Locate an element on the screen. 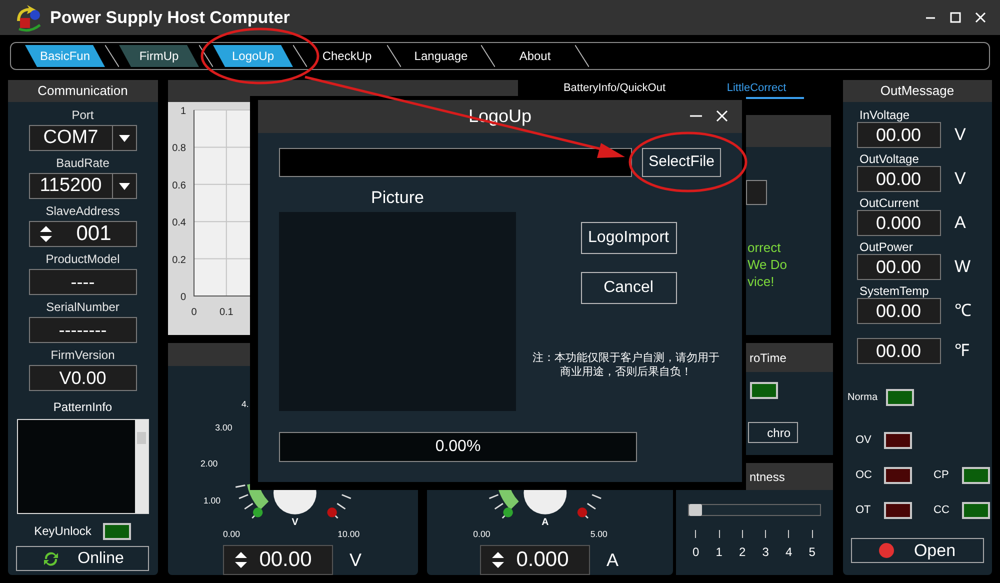 The height and width of the screenshot is (583, 1000). indicator-label: CP is located at coordinates (942, 476).